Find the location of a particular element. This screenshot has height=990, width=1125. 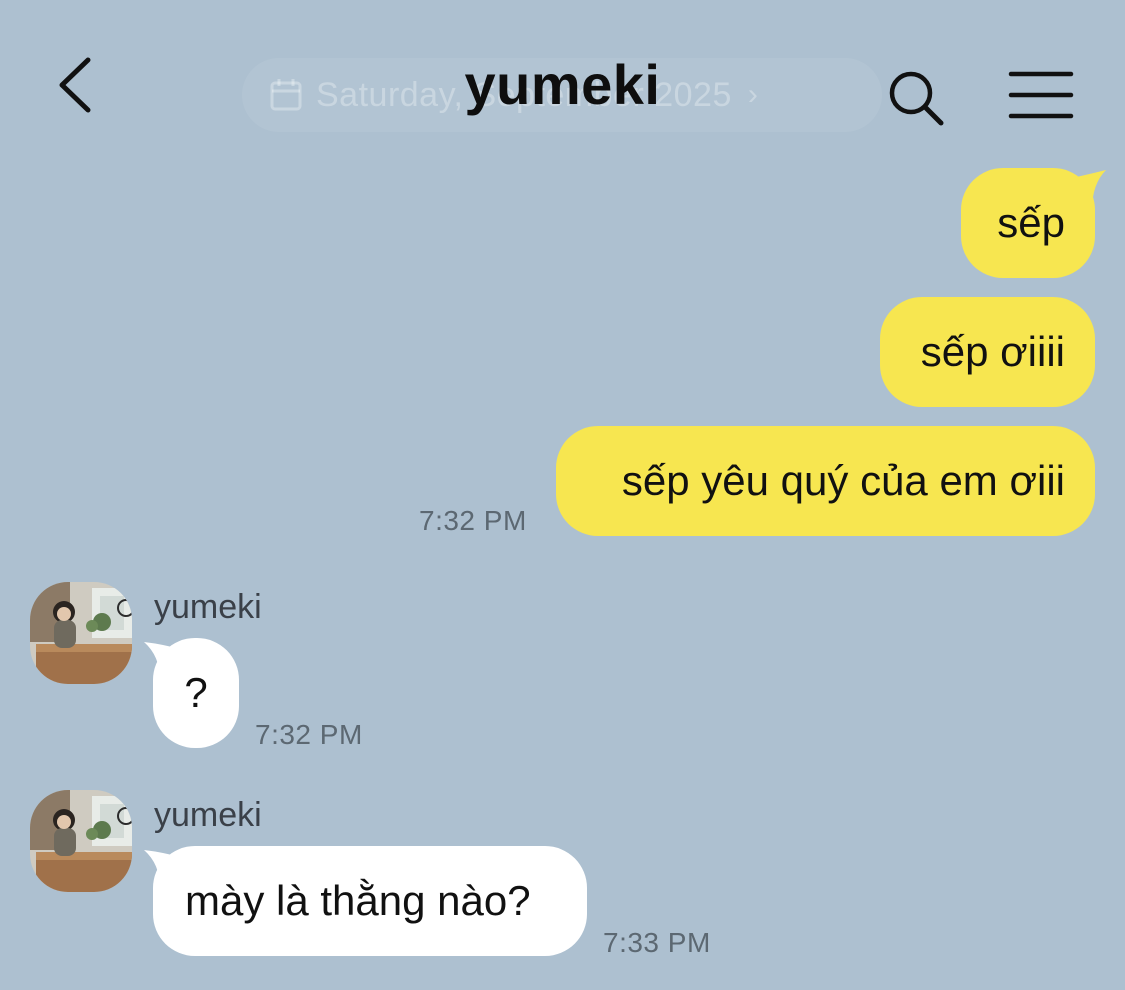

back-button is located at coordinates (78, 85).